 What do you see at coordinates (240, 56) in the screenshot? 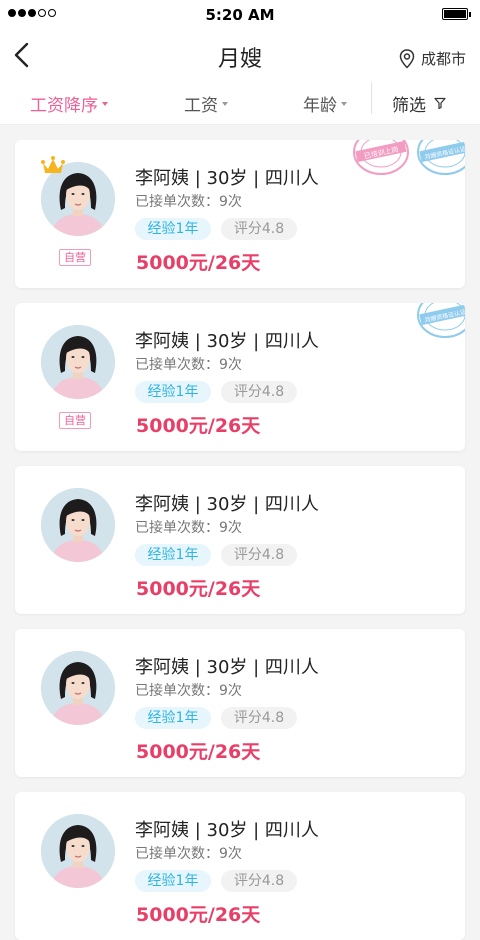
I see `nav-header: 月嫂 成都市` at bounding box center [240, 56].